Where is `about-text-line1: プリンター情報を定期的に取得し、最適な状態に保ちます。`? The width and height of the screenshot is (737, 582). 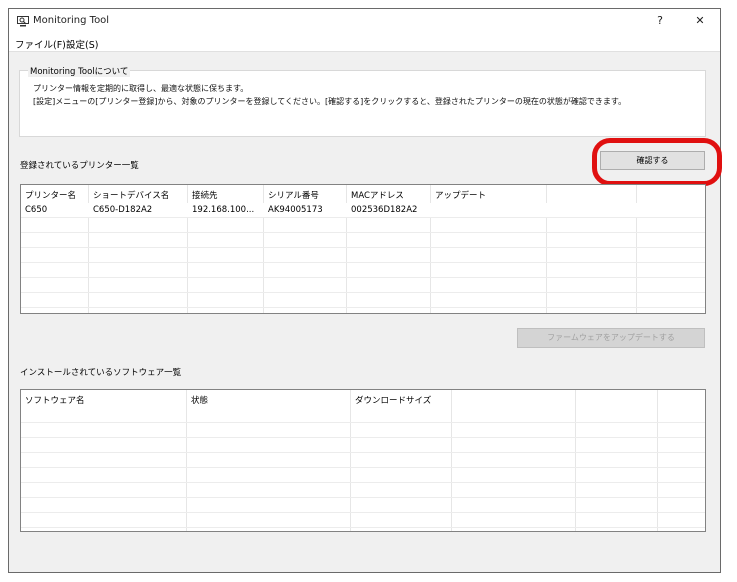 about-text-line1: プリンター情報を定期的に取得し、最適な状態に保ちます。 is located at coordinates (141, 88).